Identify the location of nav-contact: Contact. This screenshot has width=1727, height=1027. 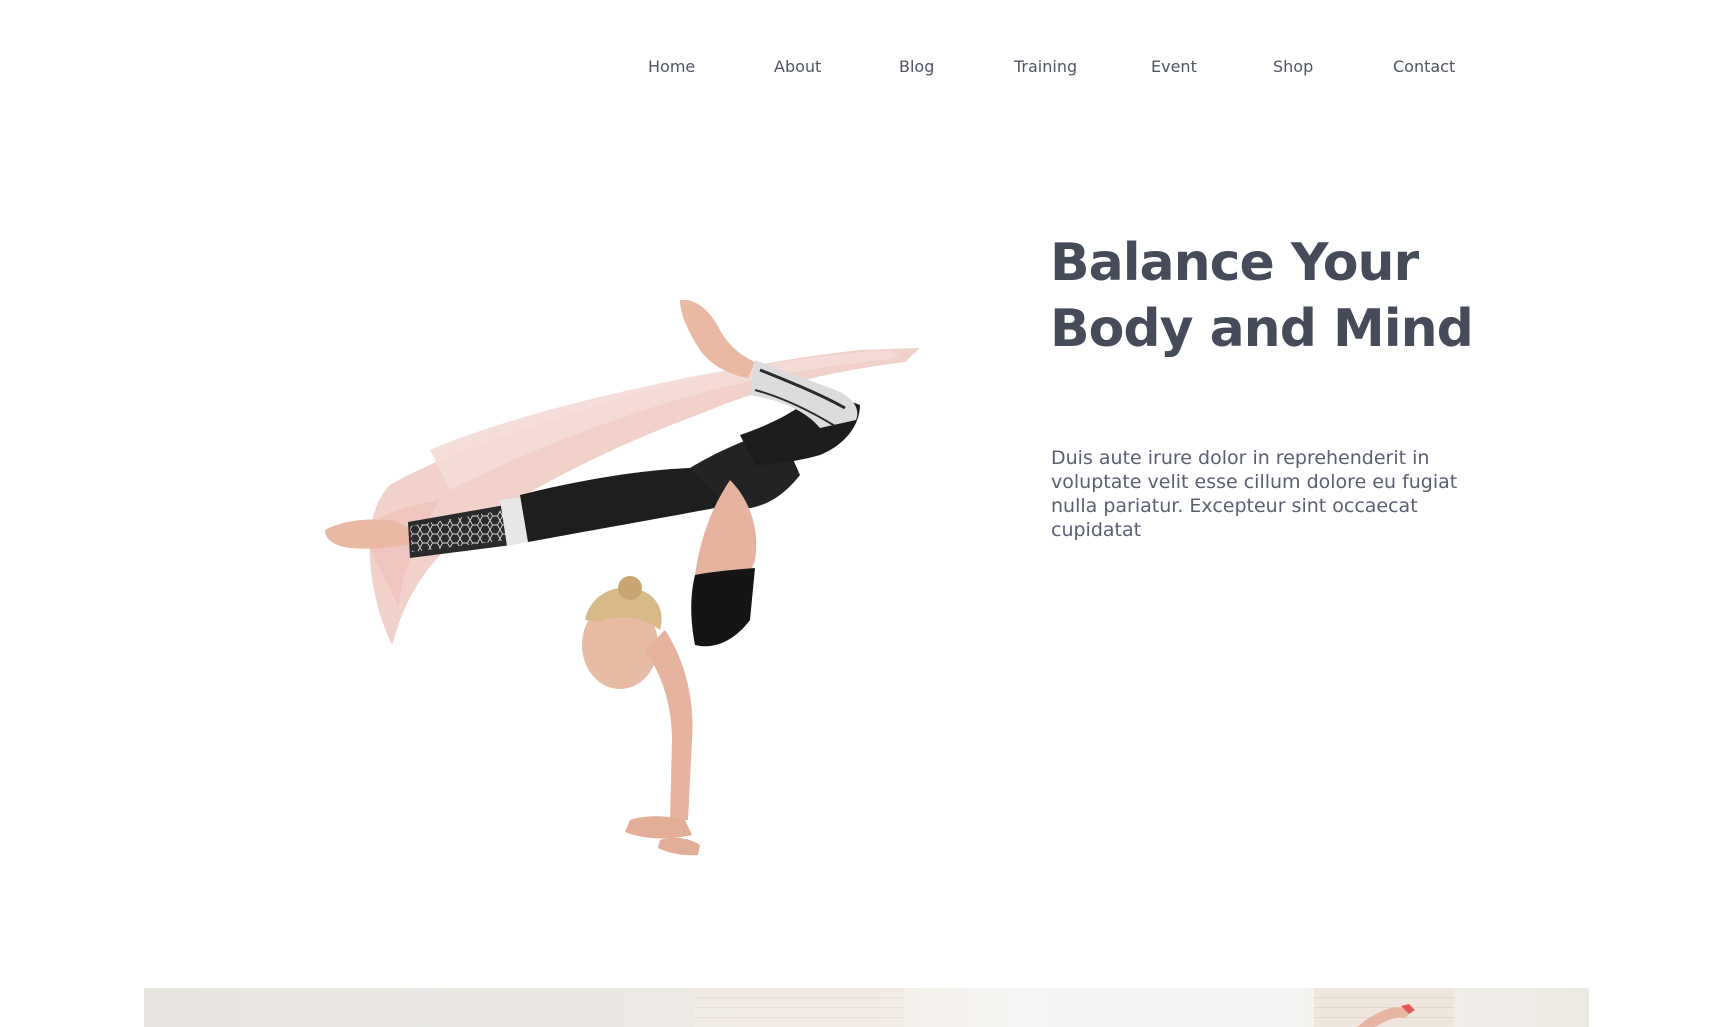
(1424, 66).